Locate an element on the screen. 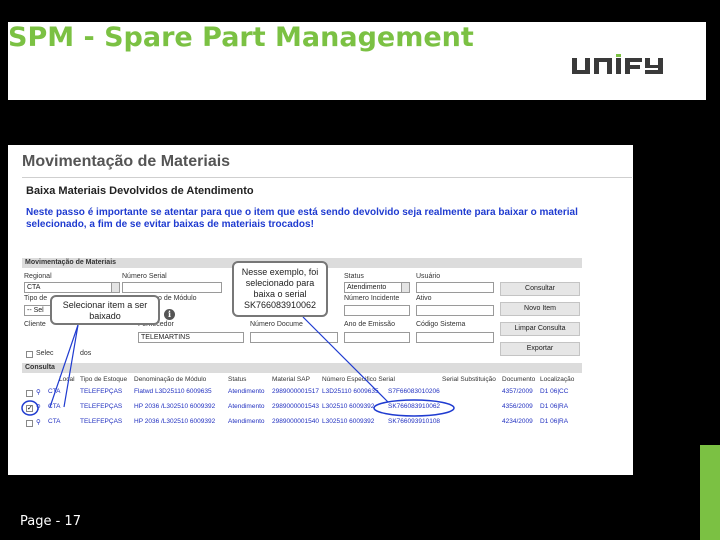 This screenshot has width=720, height=540. column-header: Documento is located at coordinates (519, 379).